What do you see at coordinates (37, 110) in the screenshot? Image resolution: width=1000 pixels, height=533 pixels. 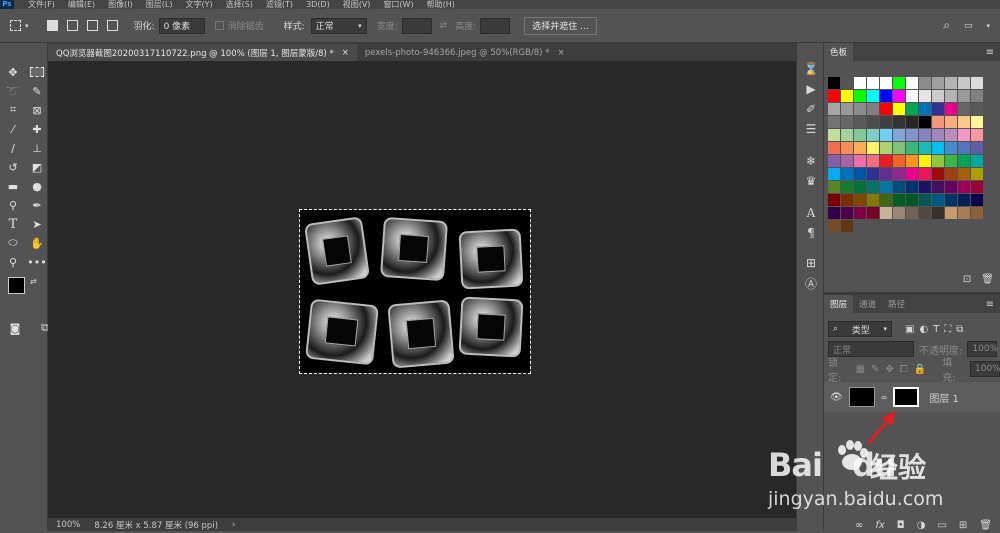 I see `frame-tool-icon: ⊠` at bounding box center [37, 110].